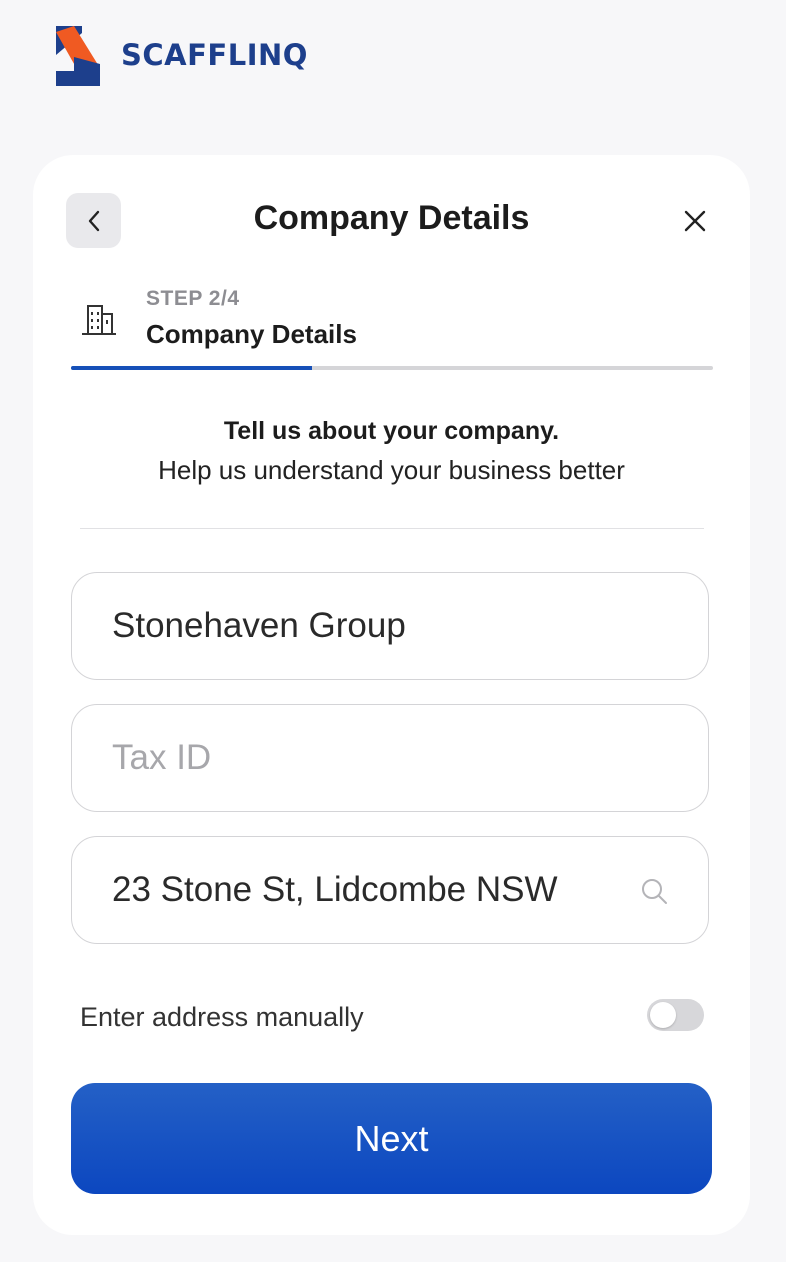 This screenshot has height=1262, width=786. What do you see at coordinates (391, 431) in the screenshot?
I see `intro-heading: Tell us about your company.` at bounding box center [391, 431].